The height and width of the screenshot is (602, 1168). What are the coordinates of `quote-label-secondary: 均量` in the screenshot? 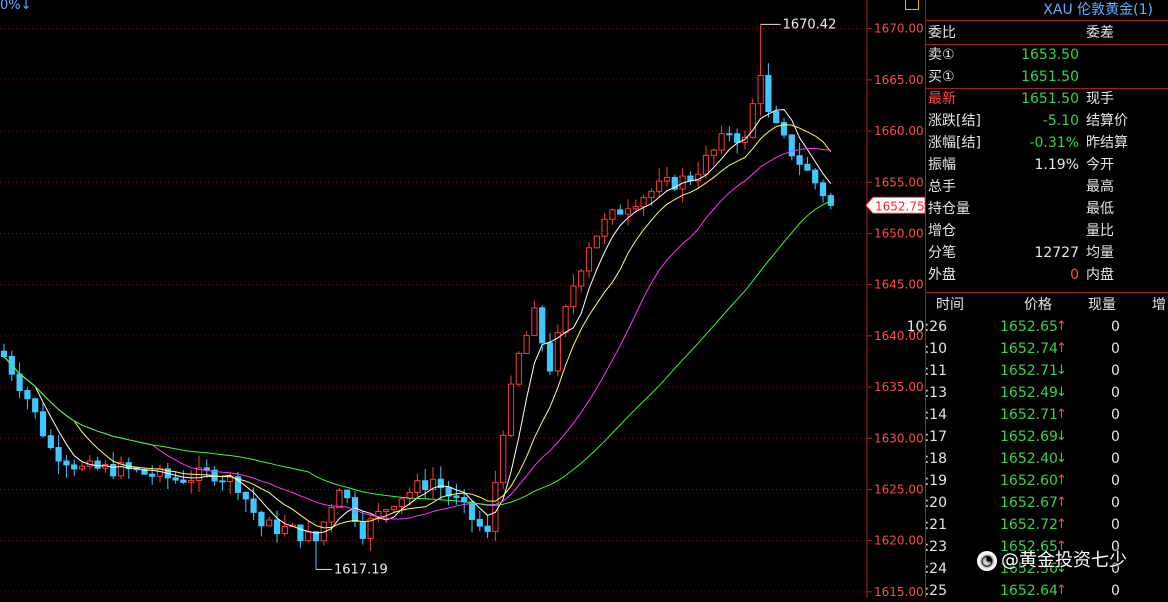 It's located at (1100, 253).